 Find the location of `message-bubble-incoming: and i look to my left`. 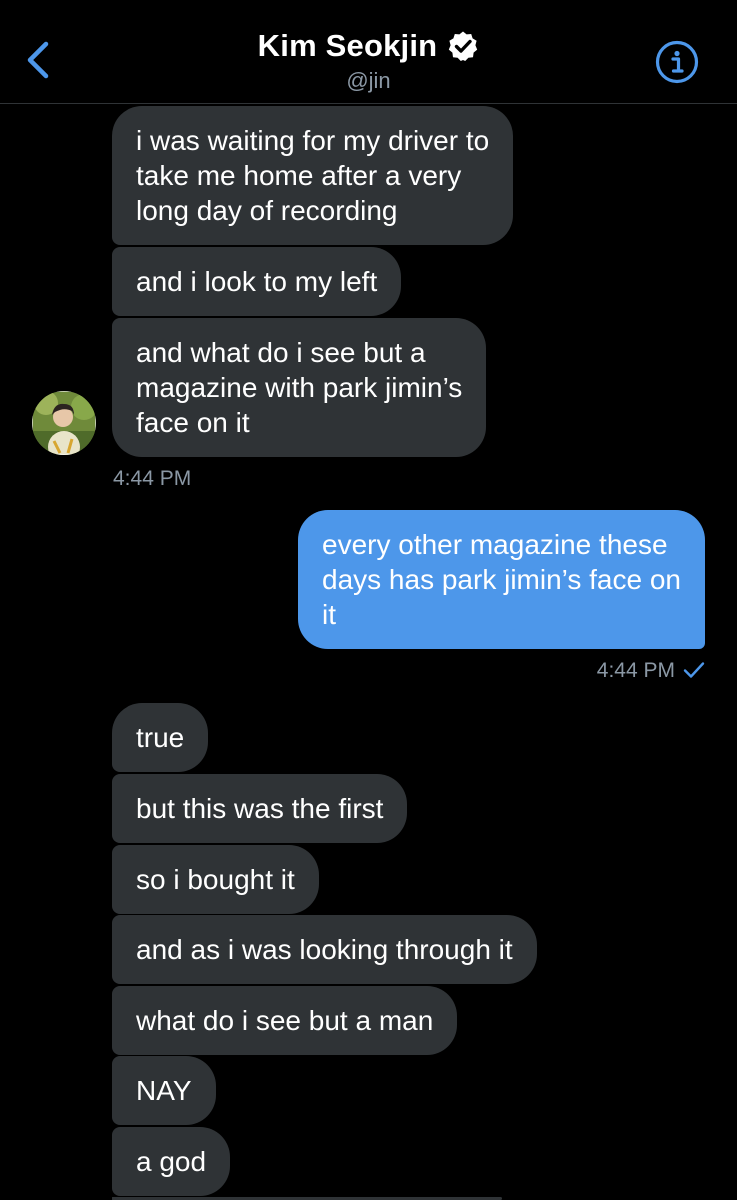

message-bubble-incoming: and i look to my left is located at coordinates (257, 281).